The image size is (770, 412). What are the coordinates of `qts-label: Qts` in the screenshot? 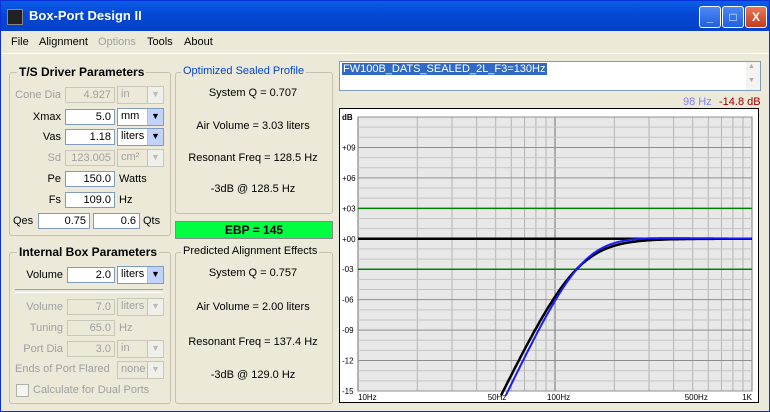 It's located at (152, 221).